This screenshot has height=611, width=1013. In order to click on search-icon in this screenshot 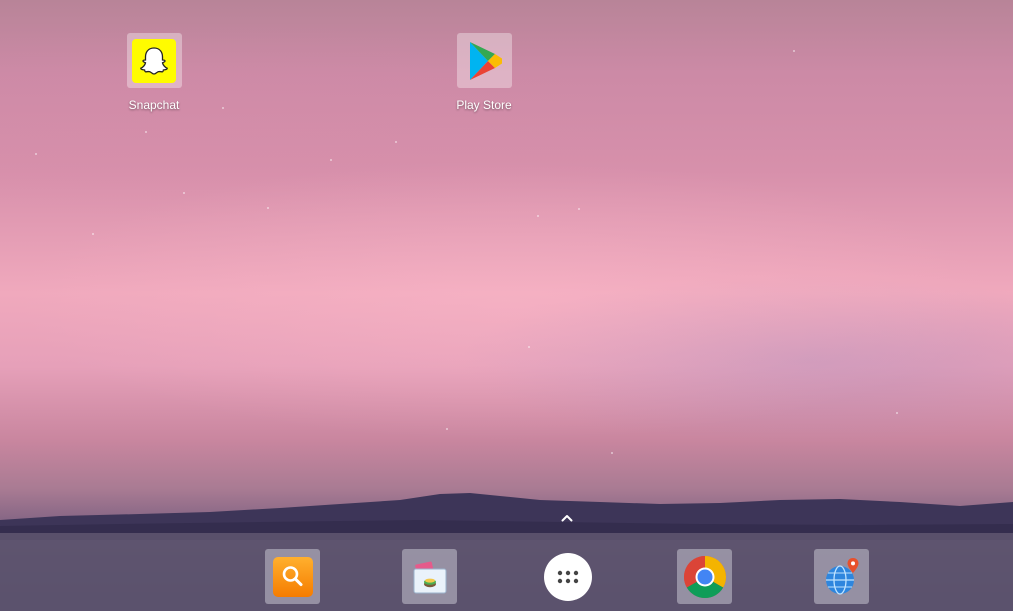, I will do `click(292, 576)`.